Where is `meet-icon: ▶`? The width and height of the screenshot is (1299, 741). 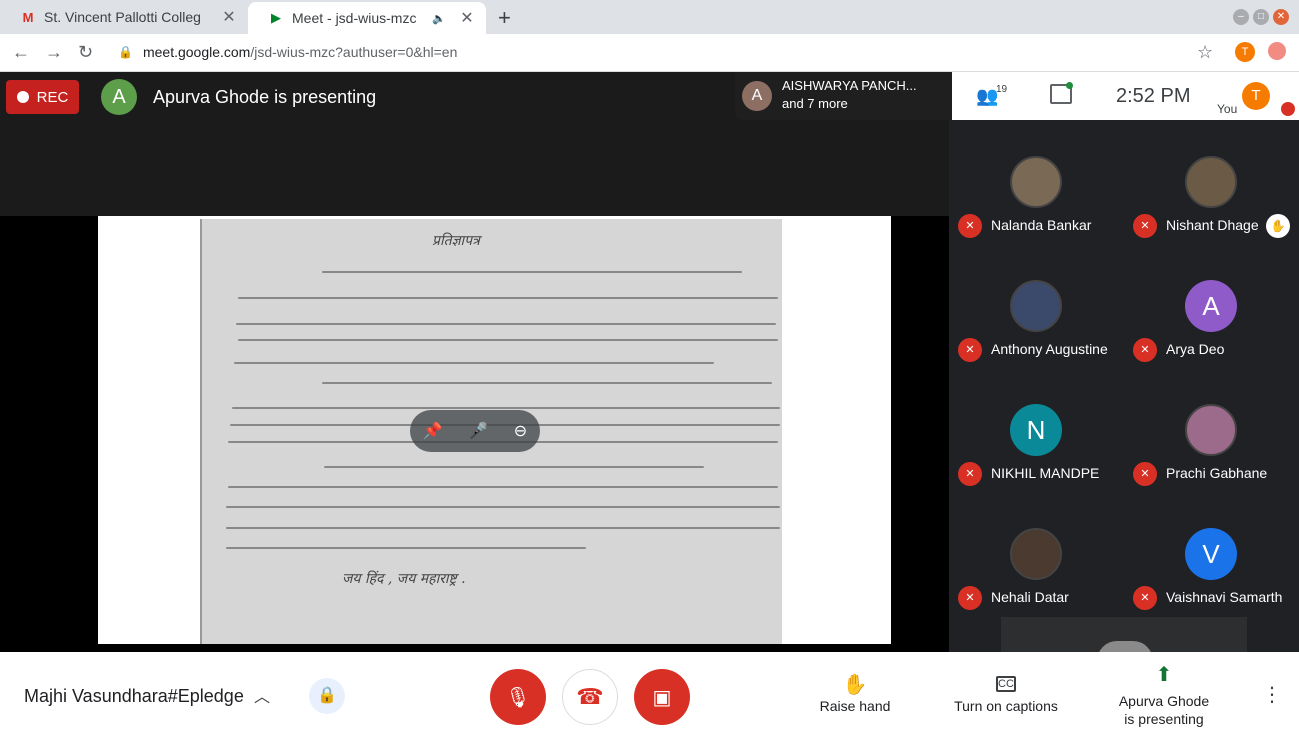
meet-icon: ▶ is located at coordinates (276, 17).